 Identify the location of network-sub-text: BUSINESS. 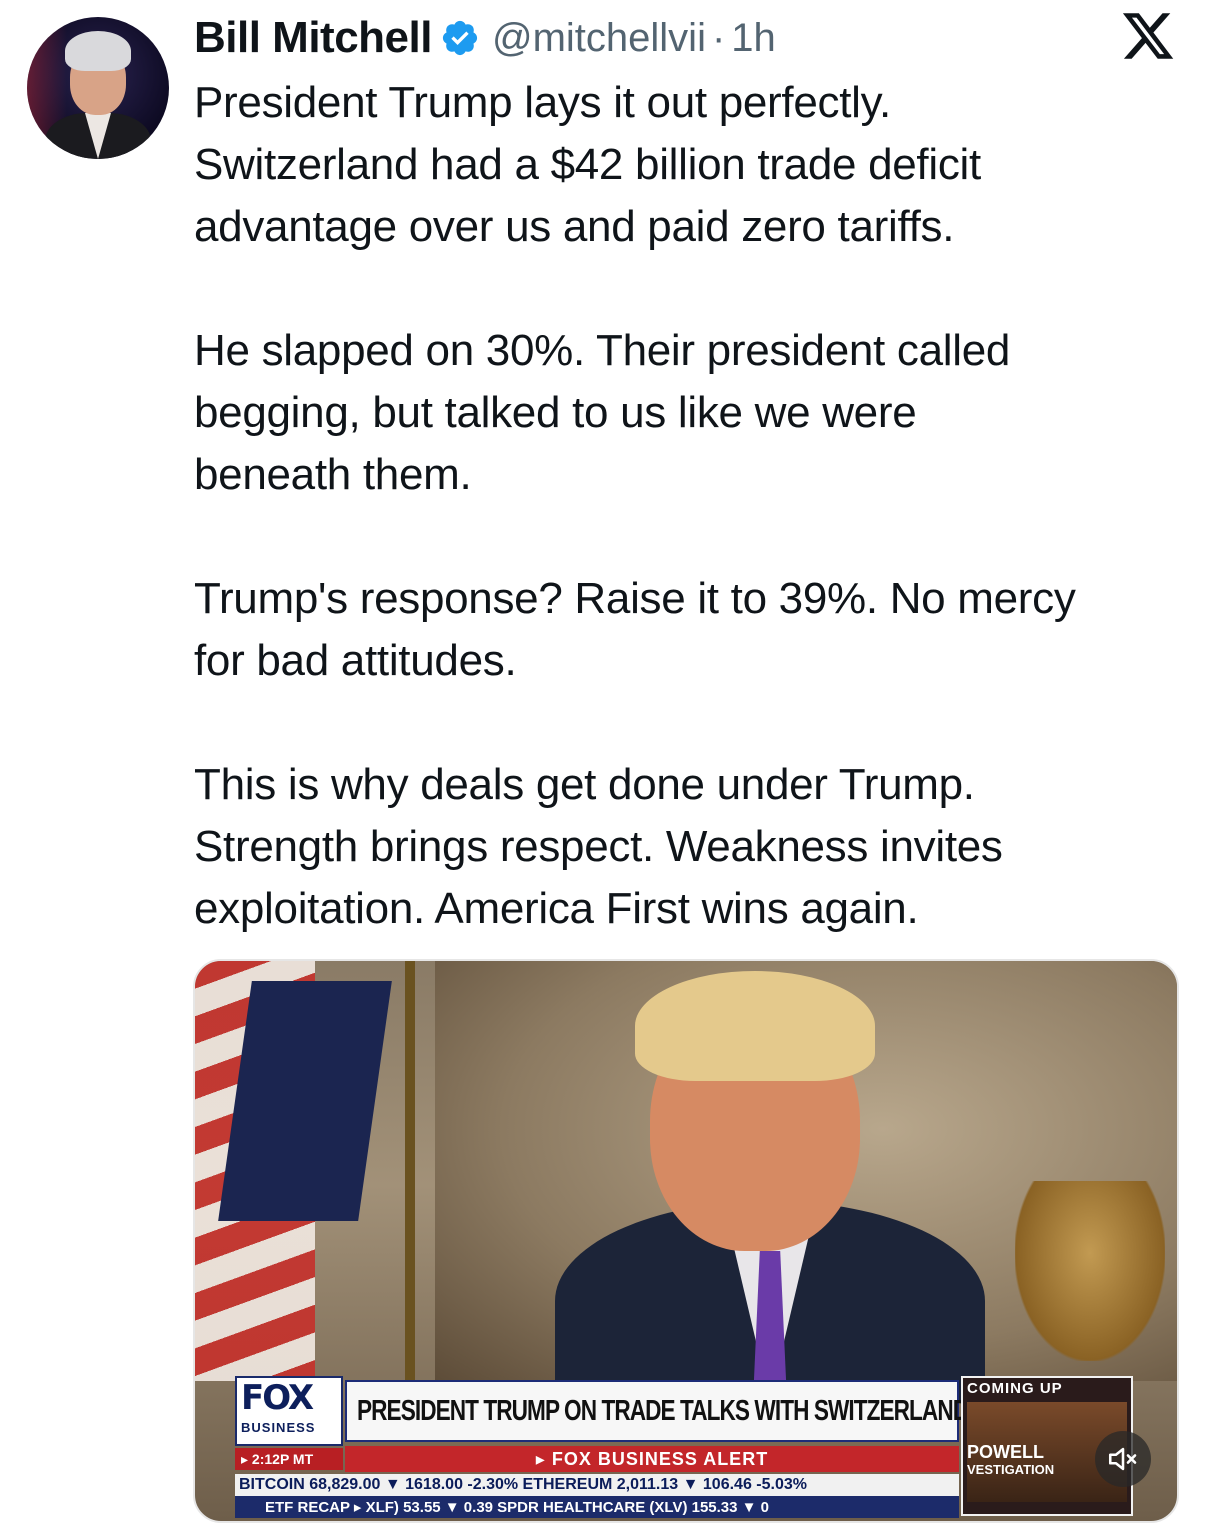
(278, 1427).